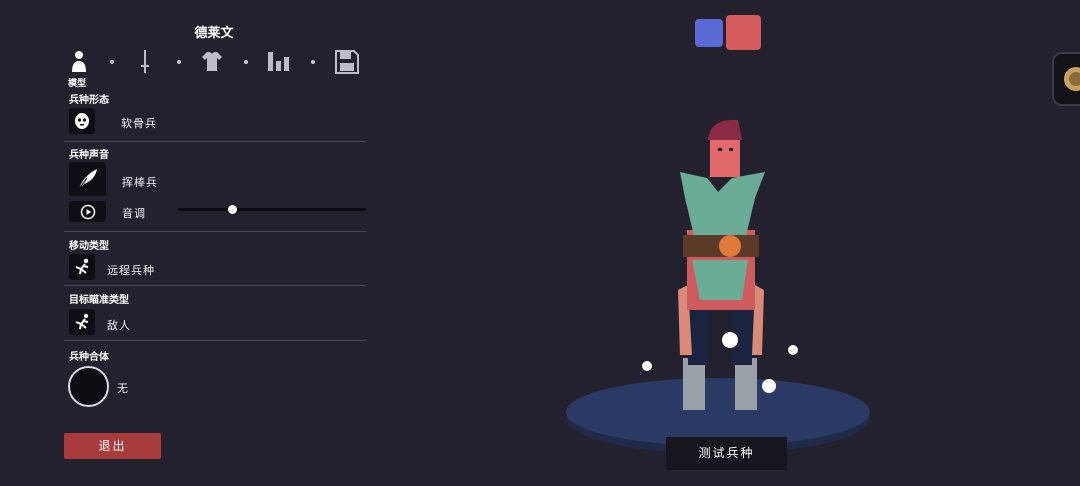 This screenshot has width=1080, height=486. I want to click on team-blue-button, so click(709, 33).